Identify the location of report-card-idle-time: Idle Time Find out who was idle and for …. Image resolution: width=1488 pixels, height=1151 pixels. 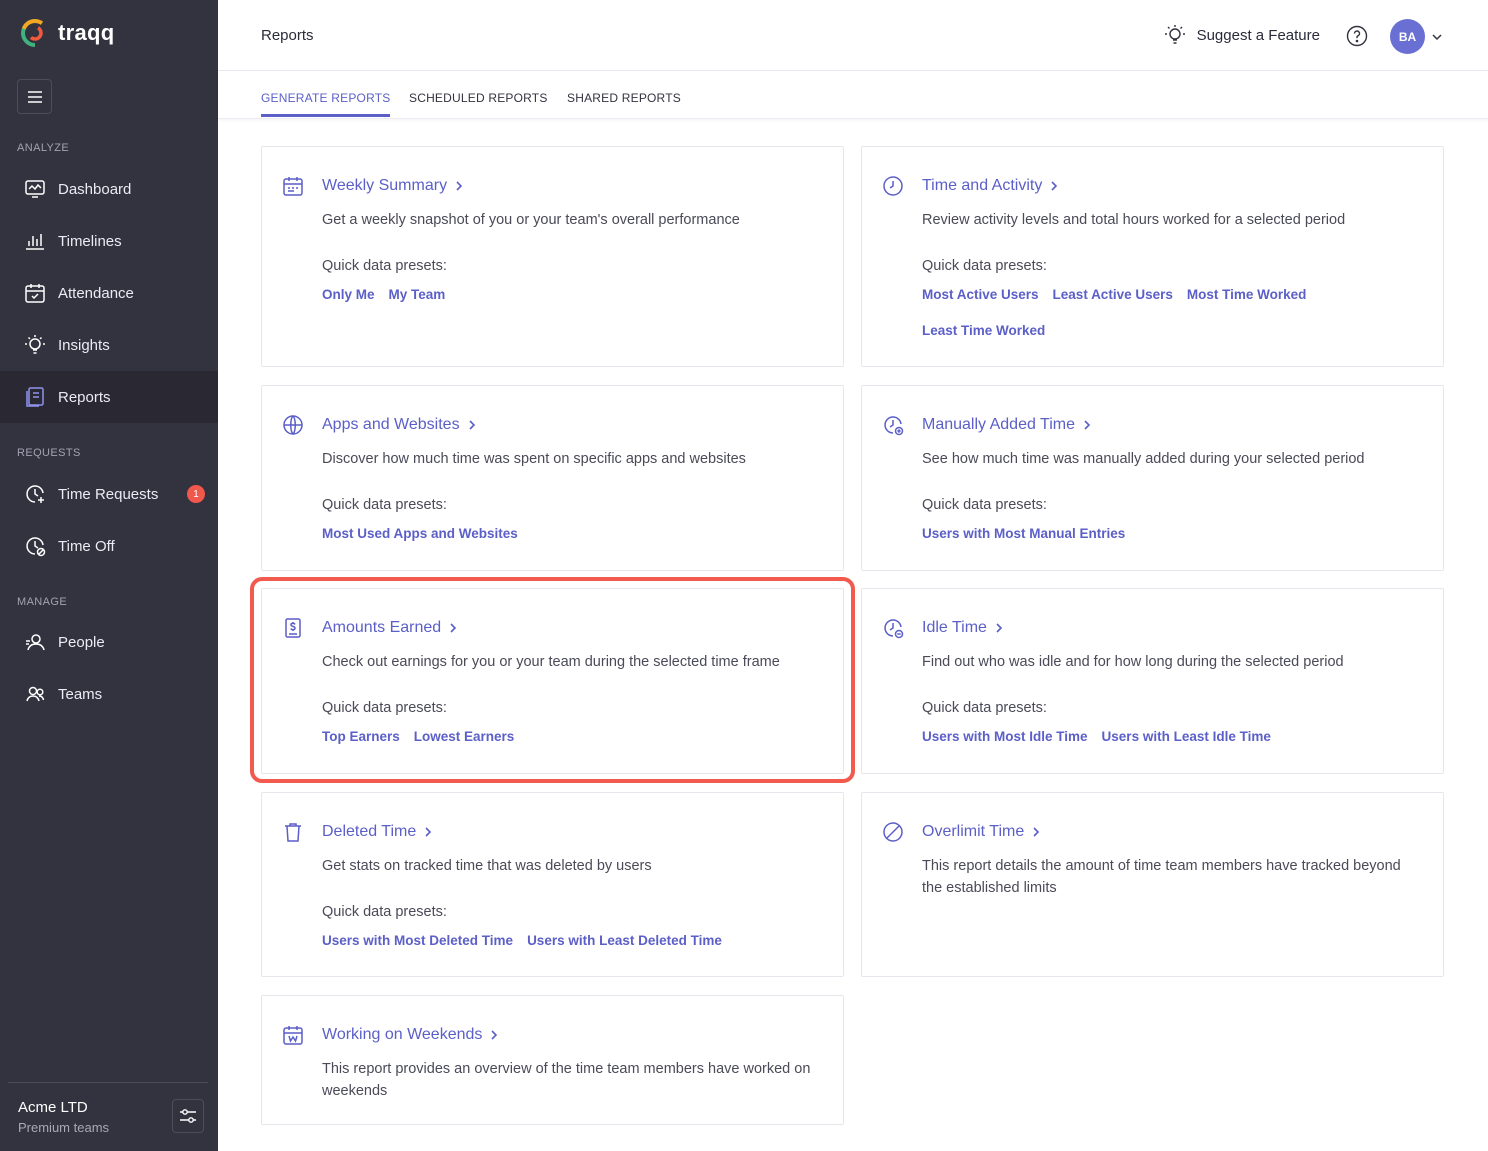
(1152, 681).